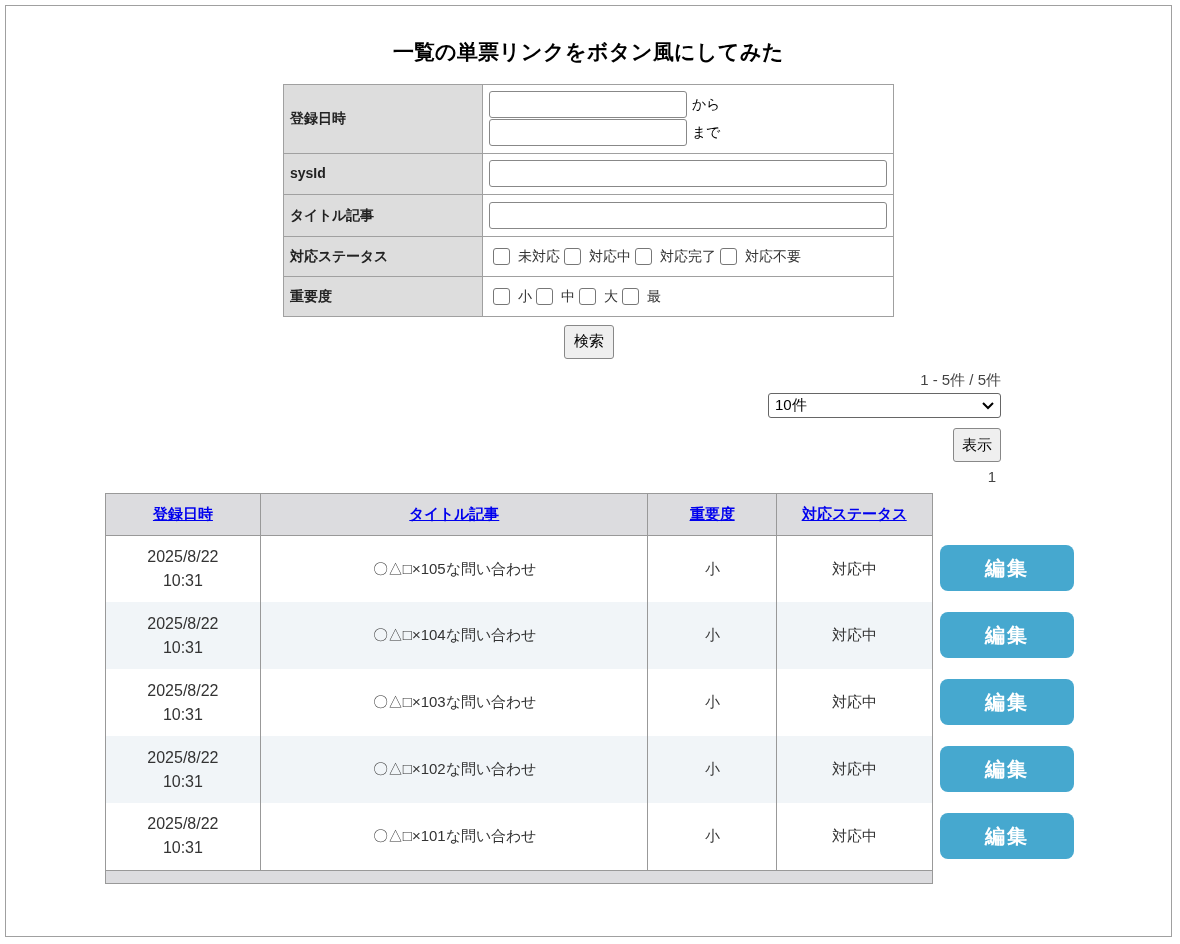 The image size is (1180, 944). Describe the element at coordinates (588, 132) in the screenshot. I see `date-to-field` at that location.